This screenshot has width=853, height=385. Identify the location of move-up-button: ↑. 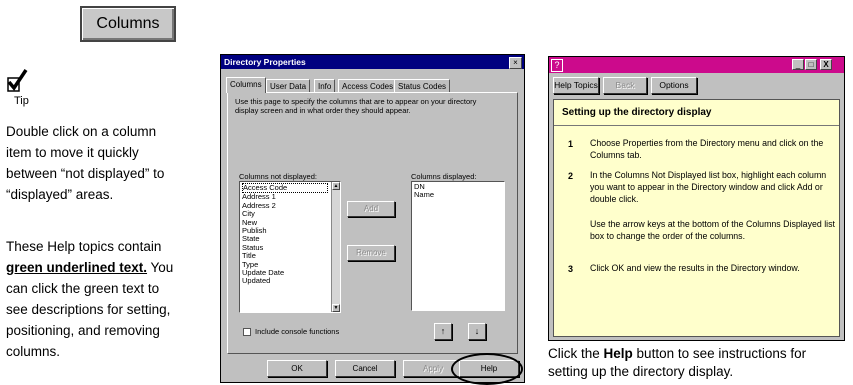
(443, 331).